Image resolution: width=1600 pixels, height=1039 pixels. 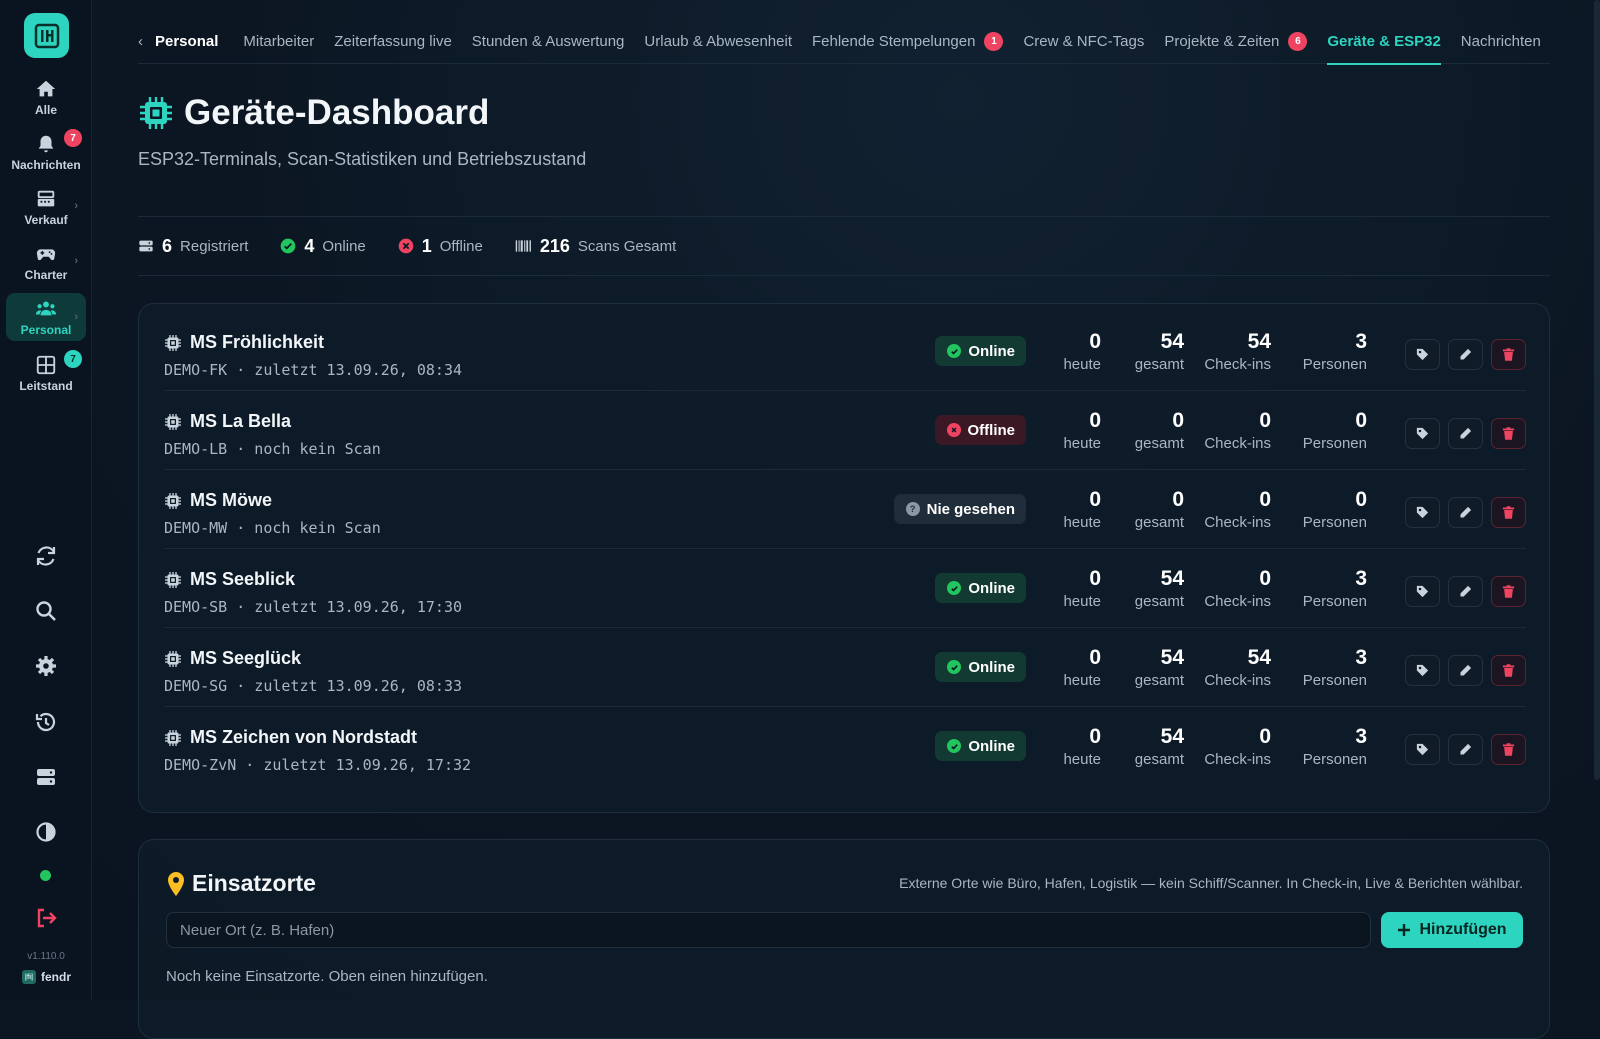 What do you see at coordinates (46, 611) in the screenshot?
I see `search-icon` at bounding box center [46, 611].